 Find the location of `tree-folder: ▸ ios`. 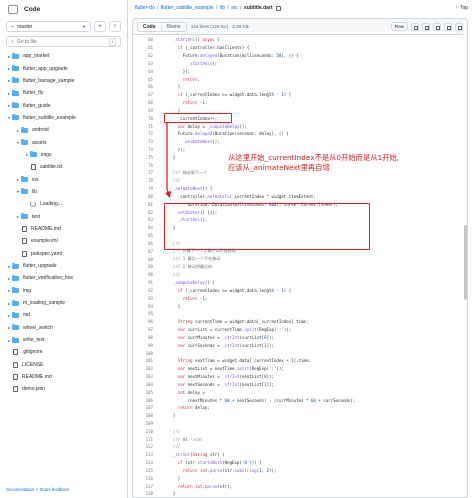

tree-folder: ▸ ios is located at coordinates (63, 179).